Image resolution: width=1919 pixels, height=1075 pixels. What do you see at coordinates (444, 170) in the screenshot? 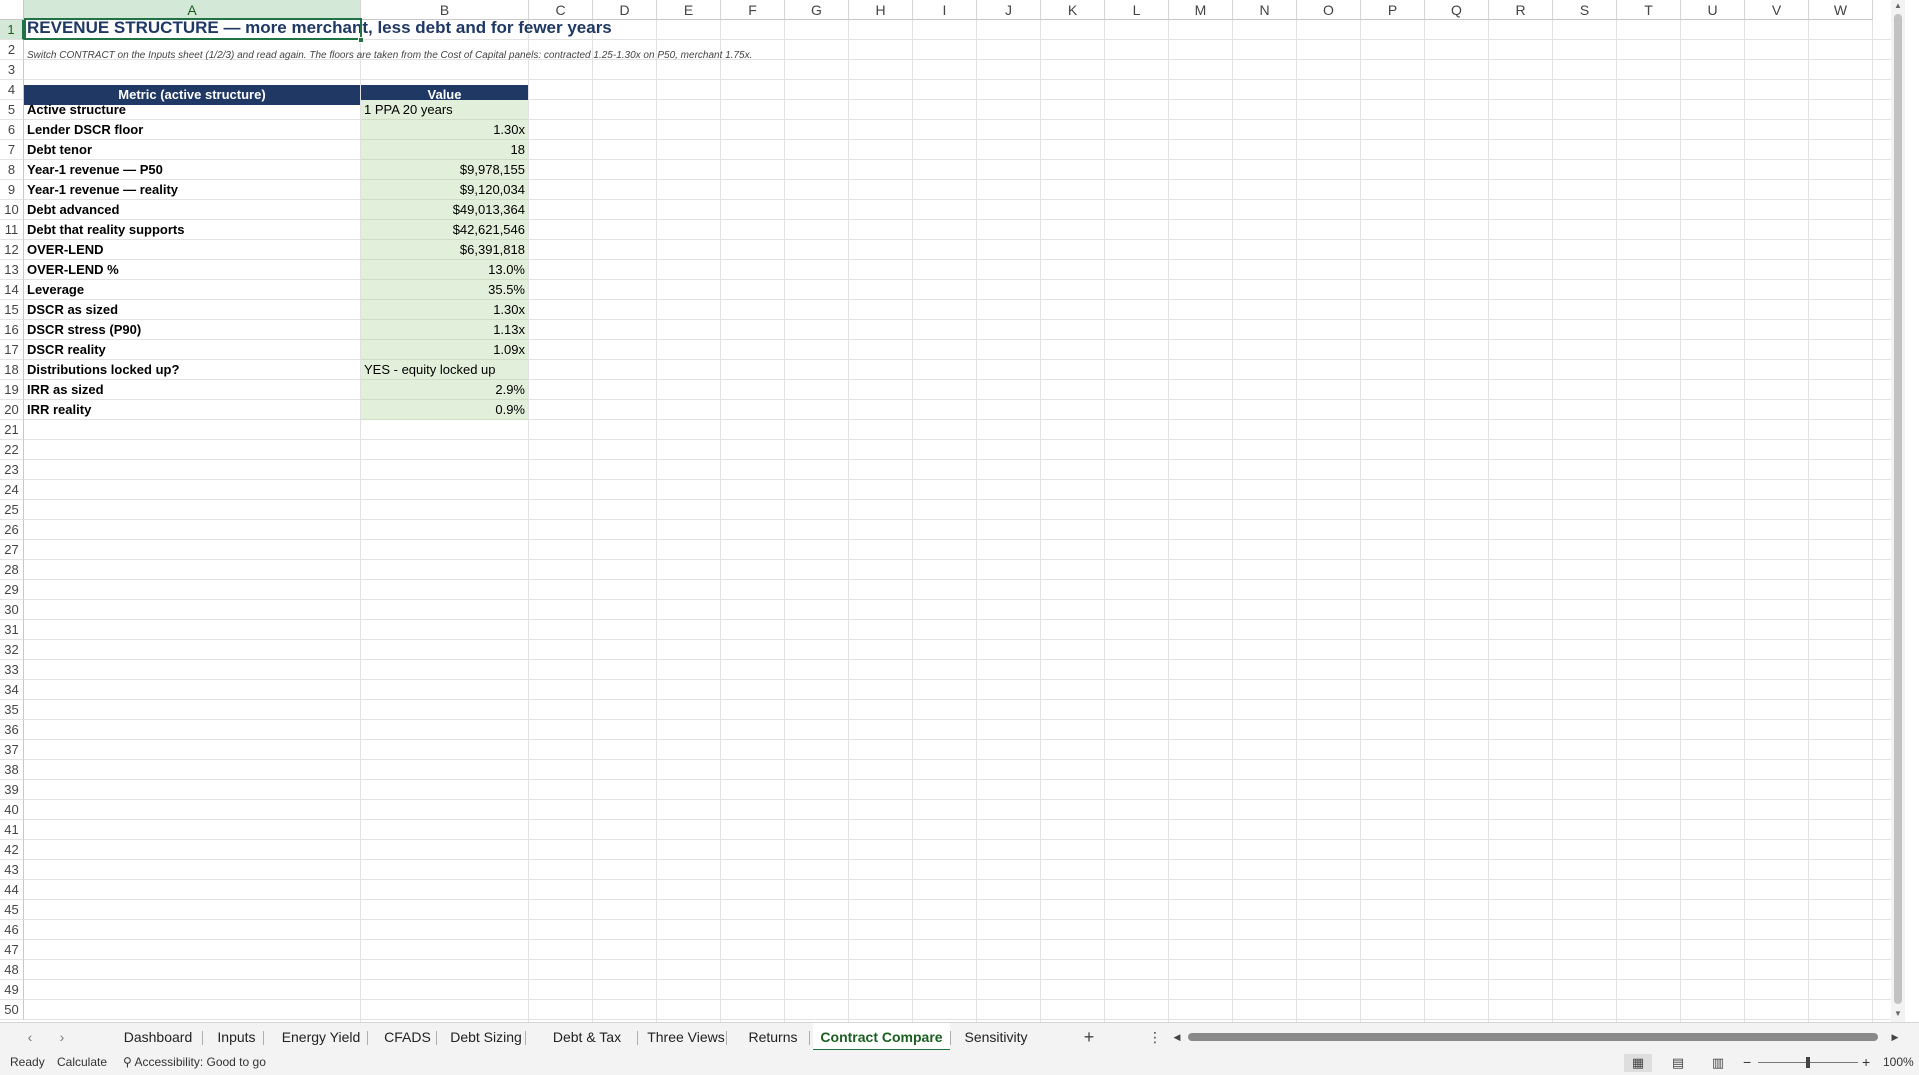
I see `metric-value: $9,978,155` at bounding box center [444, 170].